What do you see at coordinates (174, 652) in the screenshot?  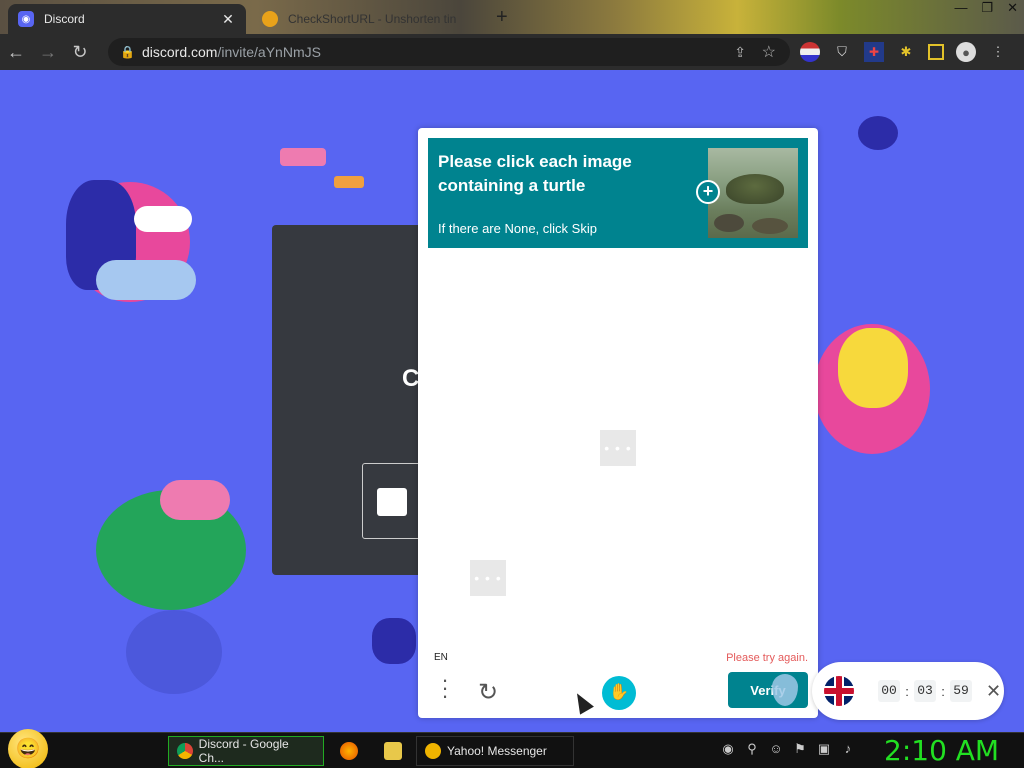 I see `illustration-shadow` at bounding box center [174, 652].